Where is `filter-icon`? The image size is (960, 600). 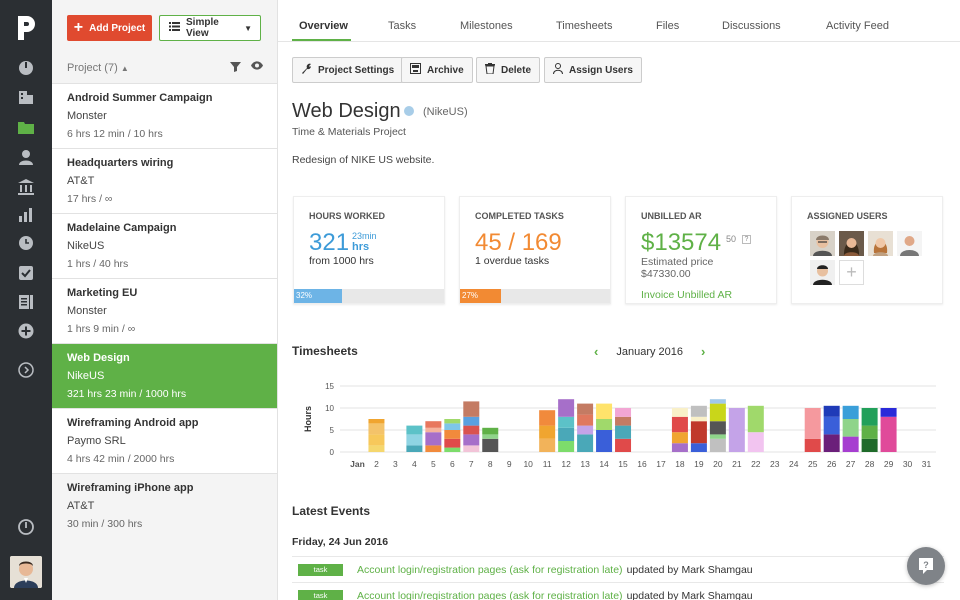
filter-icon is located at coordinates (235, 68).